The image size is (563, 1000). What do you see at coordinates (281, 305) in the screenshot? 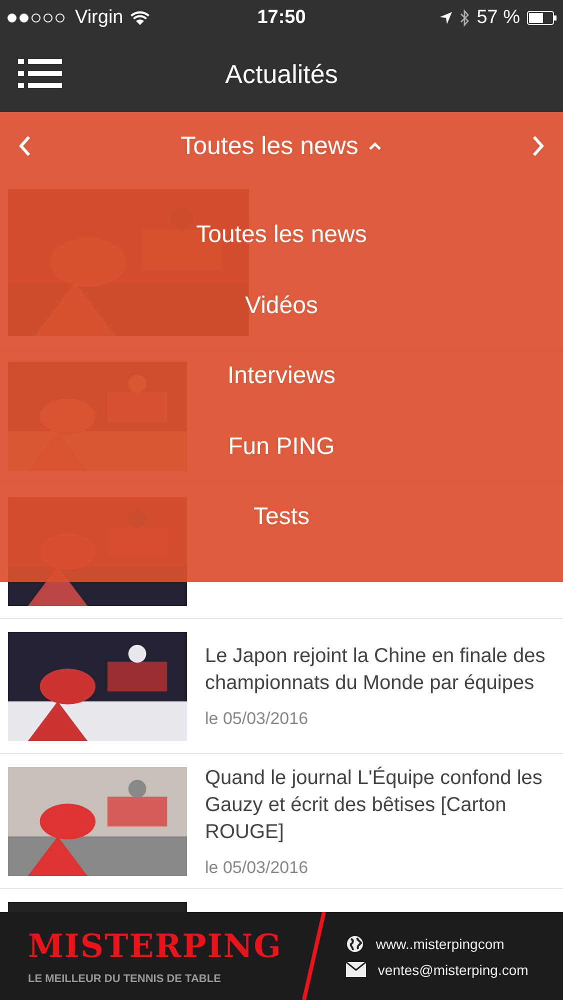
I see `category-option: Vidéos` at bounding box center [281, 305].